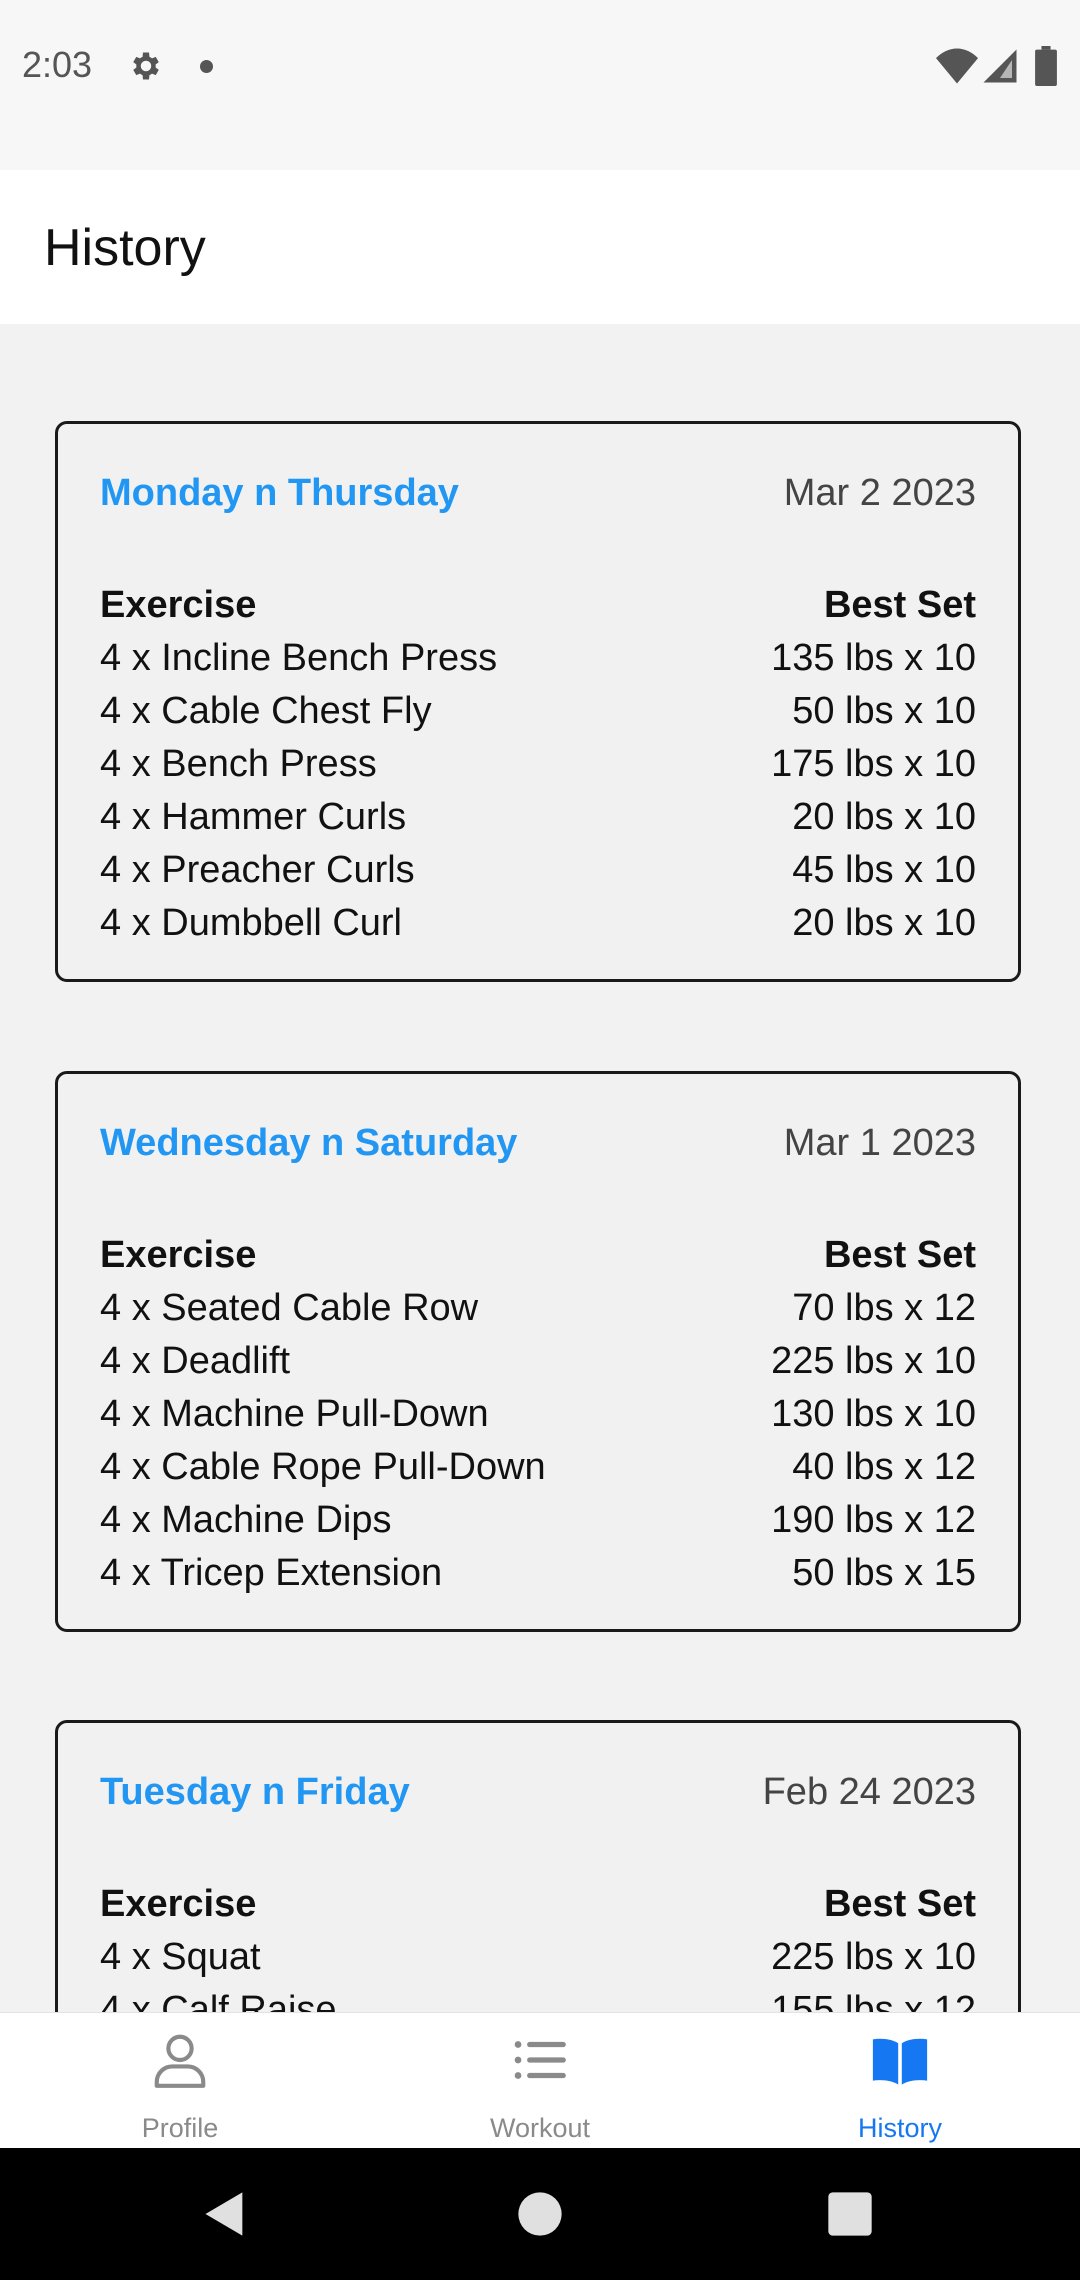 The height and width of the screenshot is (2280, 1080). I want to click on workout-date: Mar 1 2023, so click(879, 1143).